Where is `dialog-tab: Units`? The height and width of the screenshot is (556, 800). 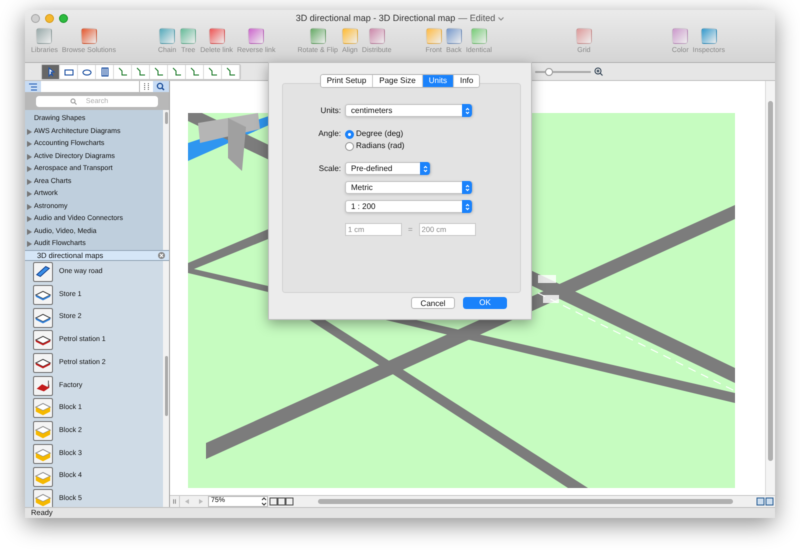
dialog-tab: Units is located at coordinates (437, 81).